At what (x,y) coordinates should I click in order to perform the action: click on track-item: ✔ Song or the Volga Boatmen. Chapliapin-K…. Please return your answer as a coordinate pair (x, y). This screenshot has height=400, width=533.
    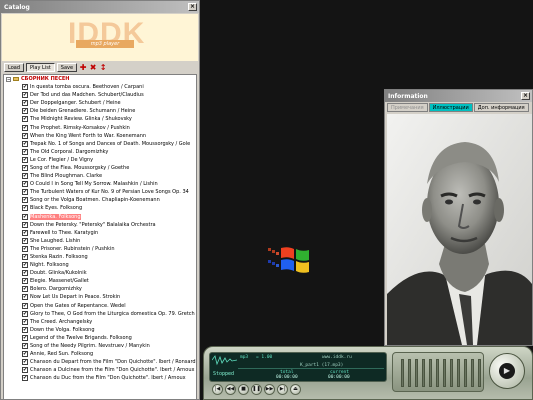
    Looking at the image, I should click on (100, 200).